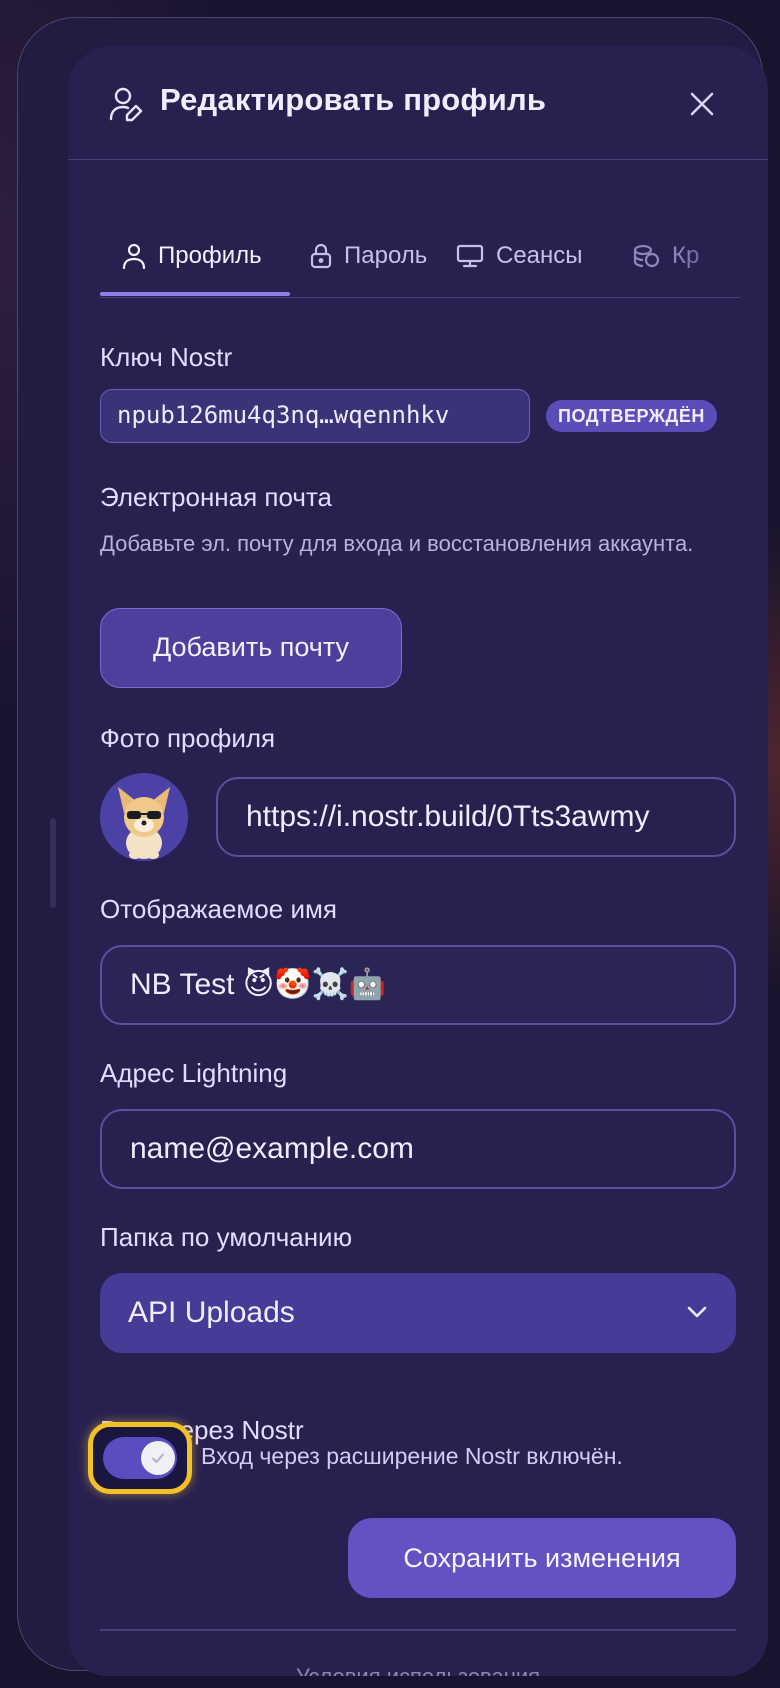 The width and height of the screenshot is (780, 1688). Describe the element at coordinates (53, 863) in the screenshot. I see `side-handle` at that location.